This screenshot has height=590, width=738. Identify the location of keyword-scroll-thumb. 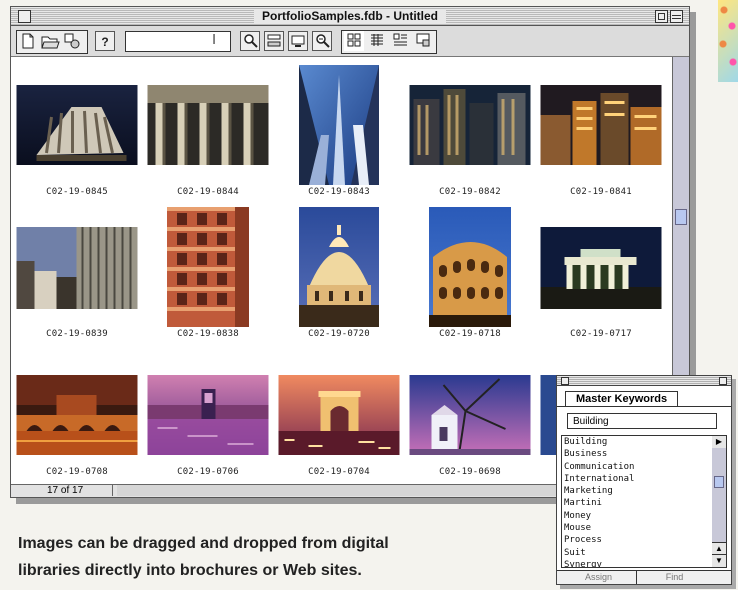
(719, 482).